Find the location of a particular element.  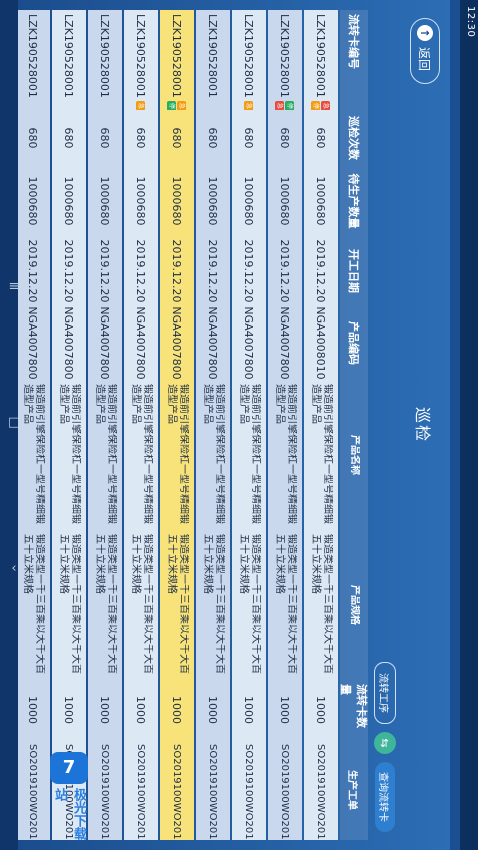

watermark: 7 极光下载站 is located at coordinates (69, 797).